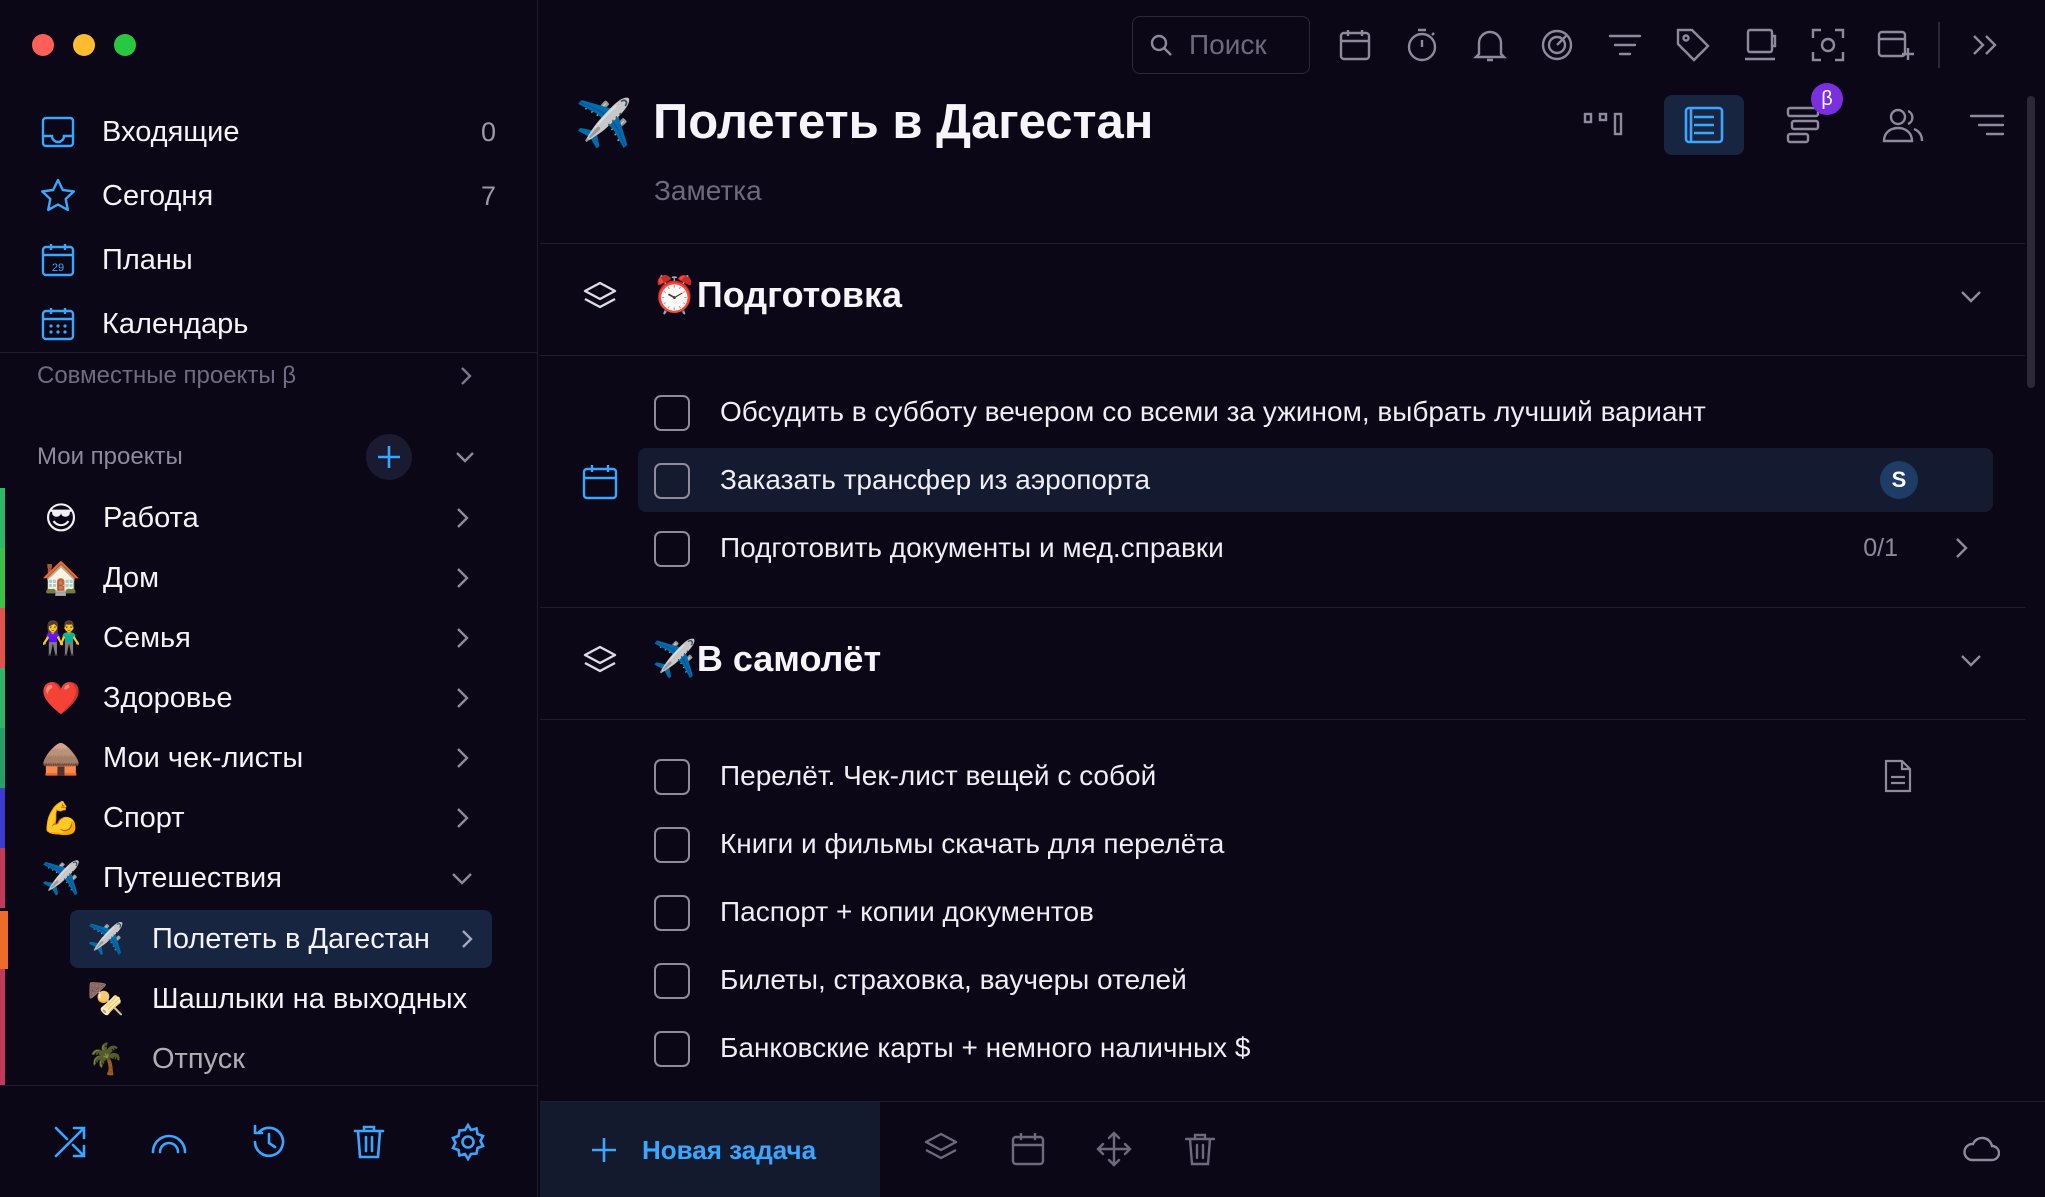 The width and height of the screenshot is (2045, 1197). I want to click on sort-lines-icon, so click(1987, 125).